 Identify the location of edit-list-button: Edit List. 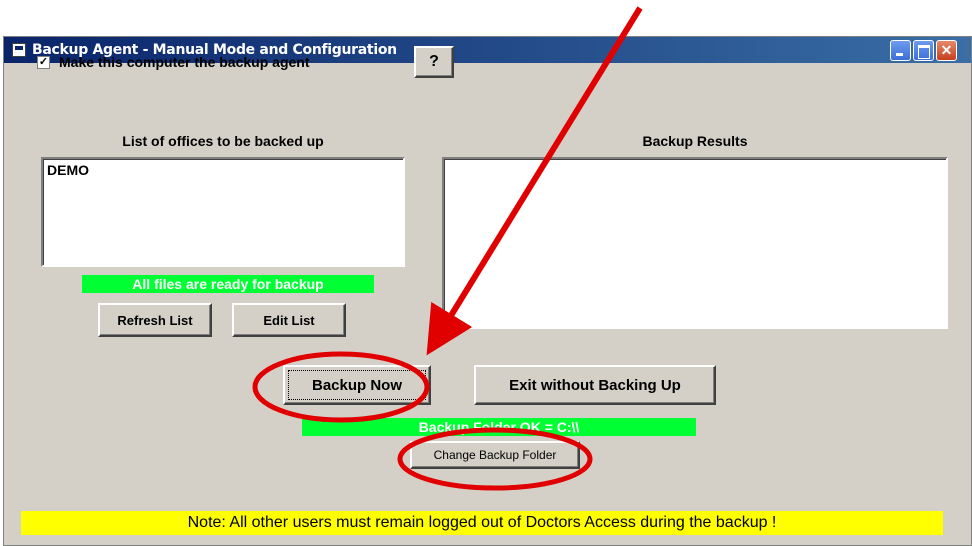
(289, 320).